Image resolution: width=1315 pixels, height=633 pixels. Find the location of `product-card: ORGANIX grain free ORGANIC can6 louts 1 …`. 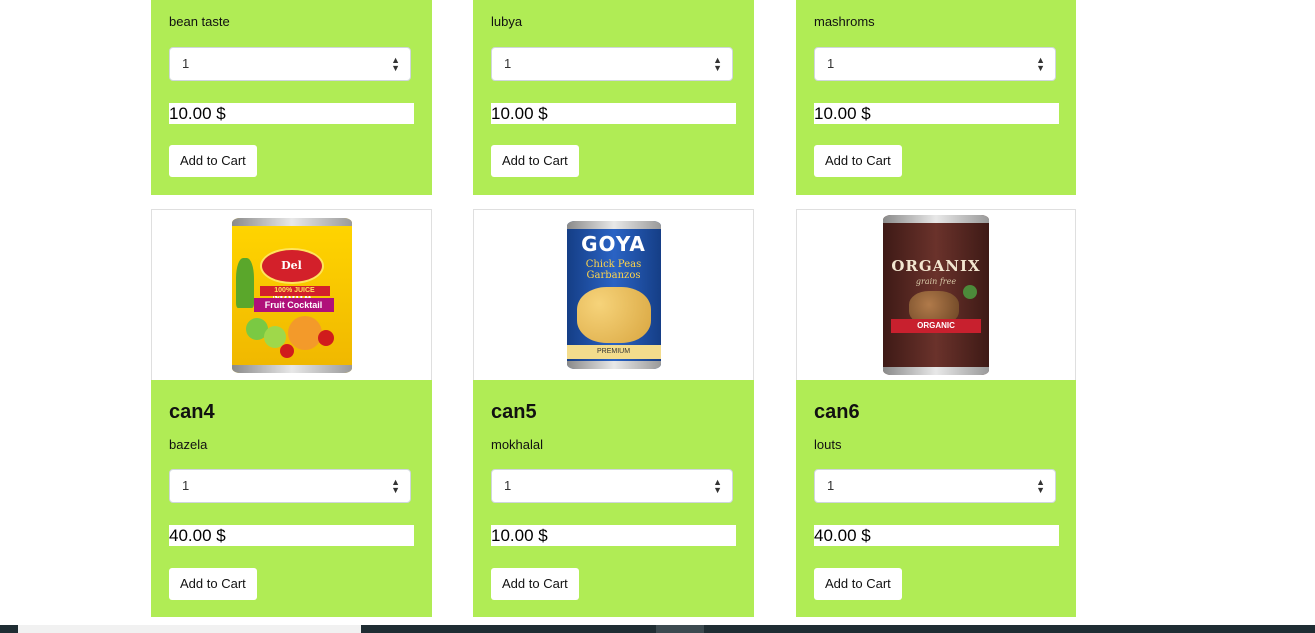

product-card: ORGANIX grain free ORGANIC can6 louts 1 … is located at coordinates (936, 413).